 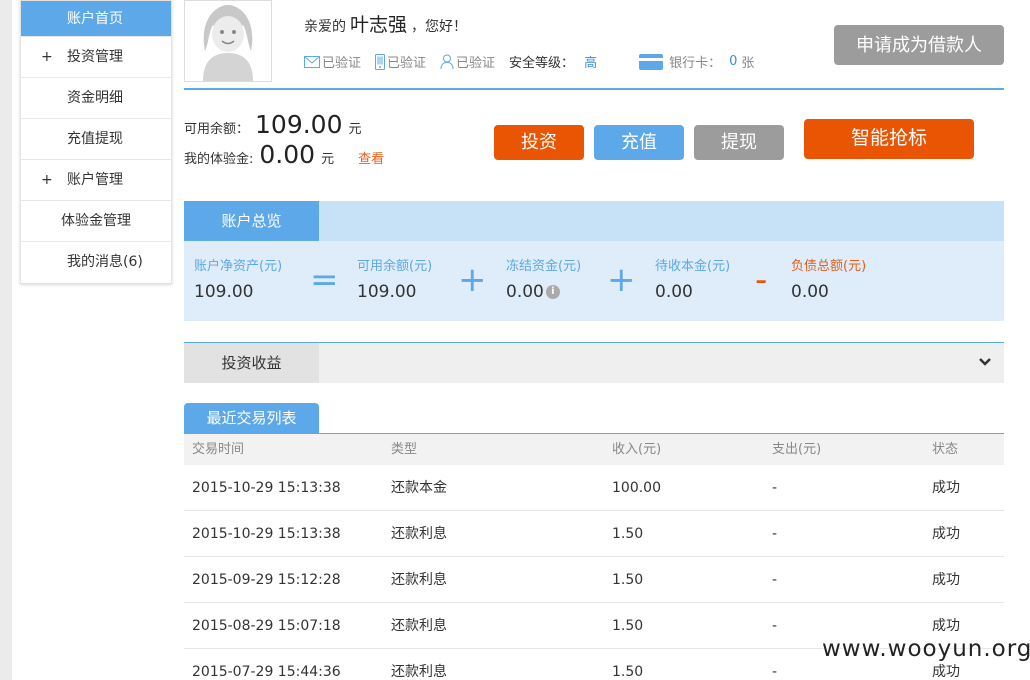 What do you see at coordinates (674, 292) in the screenshot?
I see `pending-principal-value: 0.00` at bounding box center [674, 292].